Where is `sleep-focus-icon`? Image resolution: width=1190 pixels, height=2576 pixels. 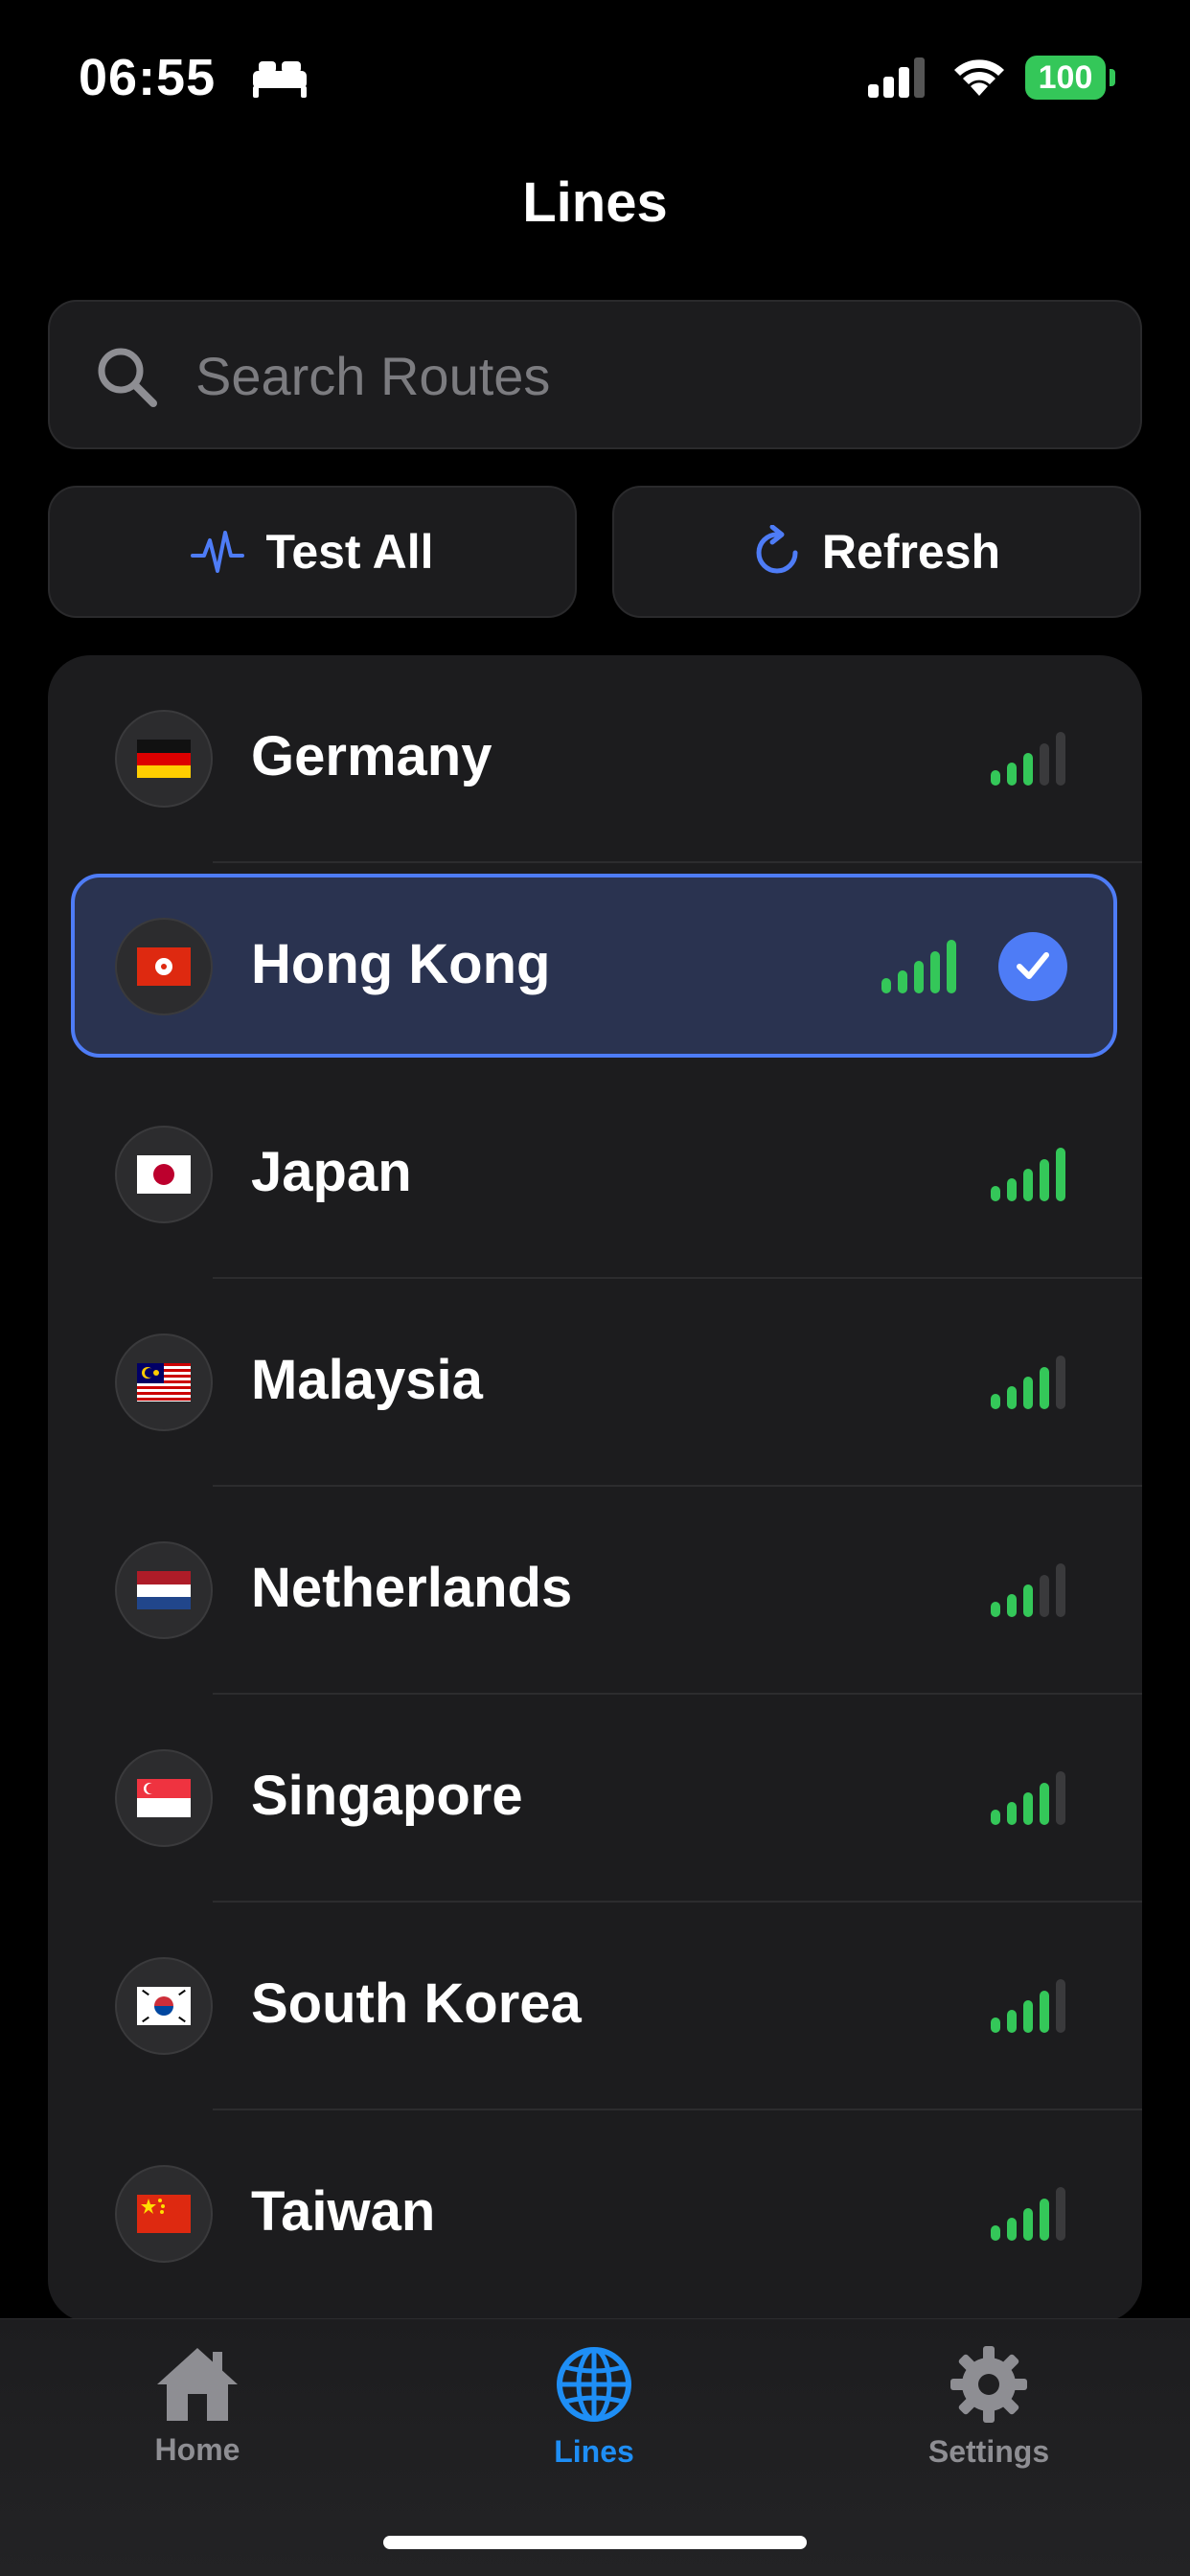
sleep-focus-icon is located at coordinates (280, 79).